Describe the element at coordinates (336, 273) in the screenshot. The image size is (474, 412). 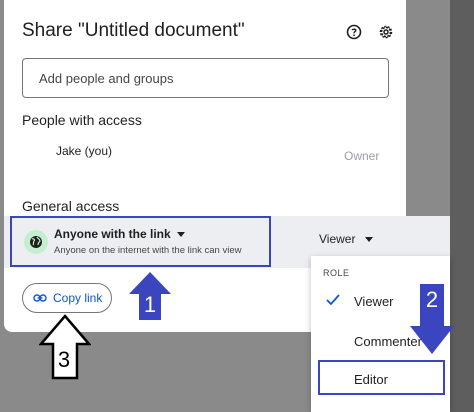
I see `role-menu-header: ROLE` at that location.